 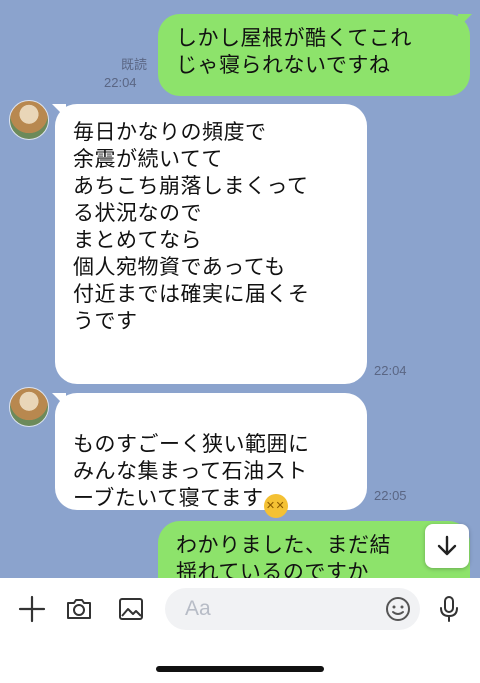 I want to click on input-placeholder: Aa, so click(x=198, y=608).